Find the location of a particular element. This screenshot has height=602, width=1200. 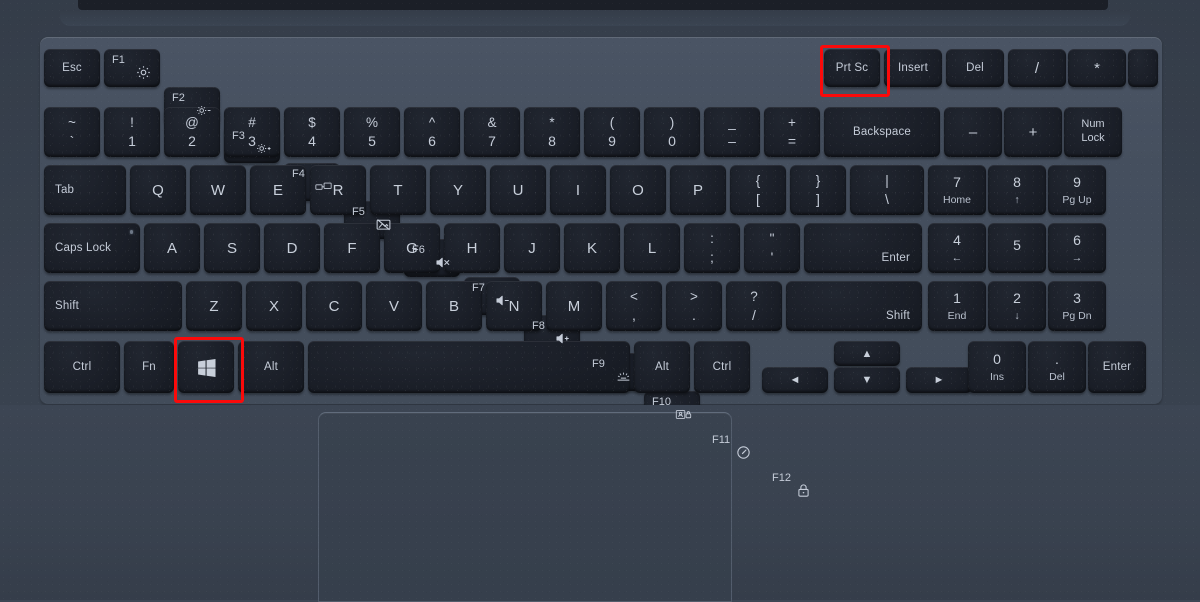

key-ralt: Alt is located at coordinates (662, 367).